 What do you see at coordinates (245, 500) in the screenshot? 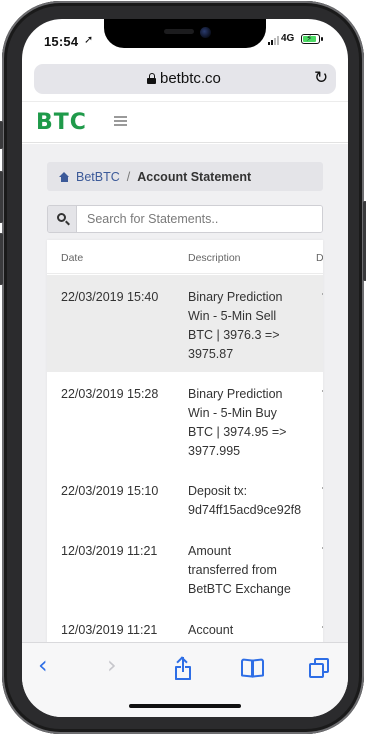
I see `row-description: Deposit tx: 9d74ff15acd9ce92f8` at bounding box center [245, 500].